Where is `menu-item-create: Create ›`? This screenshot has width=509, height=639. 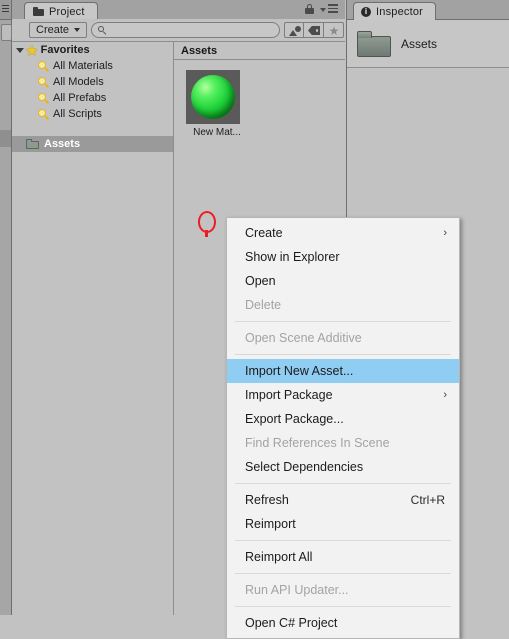 menu-item-create: Create › is located at coordinates (343, 233).